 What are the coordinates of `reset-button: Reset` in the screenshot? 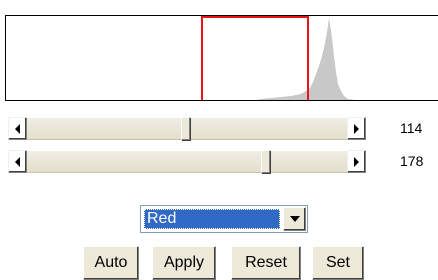 It's located at (266, 263).